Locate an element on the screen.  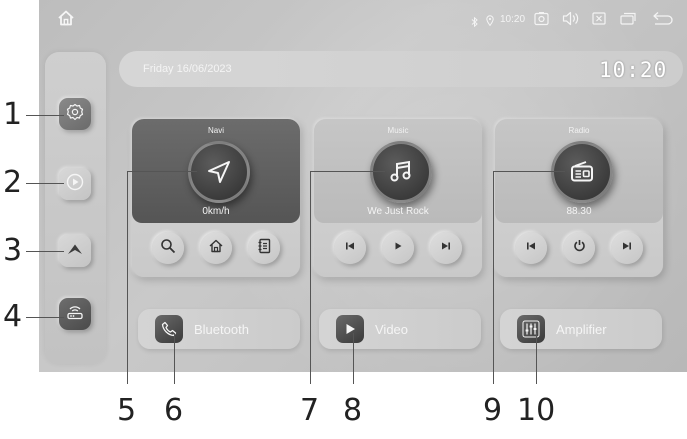
bluetooth-icon is located at coordinates (474, 23).